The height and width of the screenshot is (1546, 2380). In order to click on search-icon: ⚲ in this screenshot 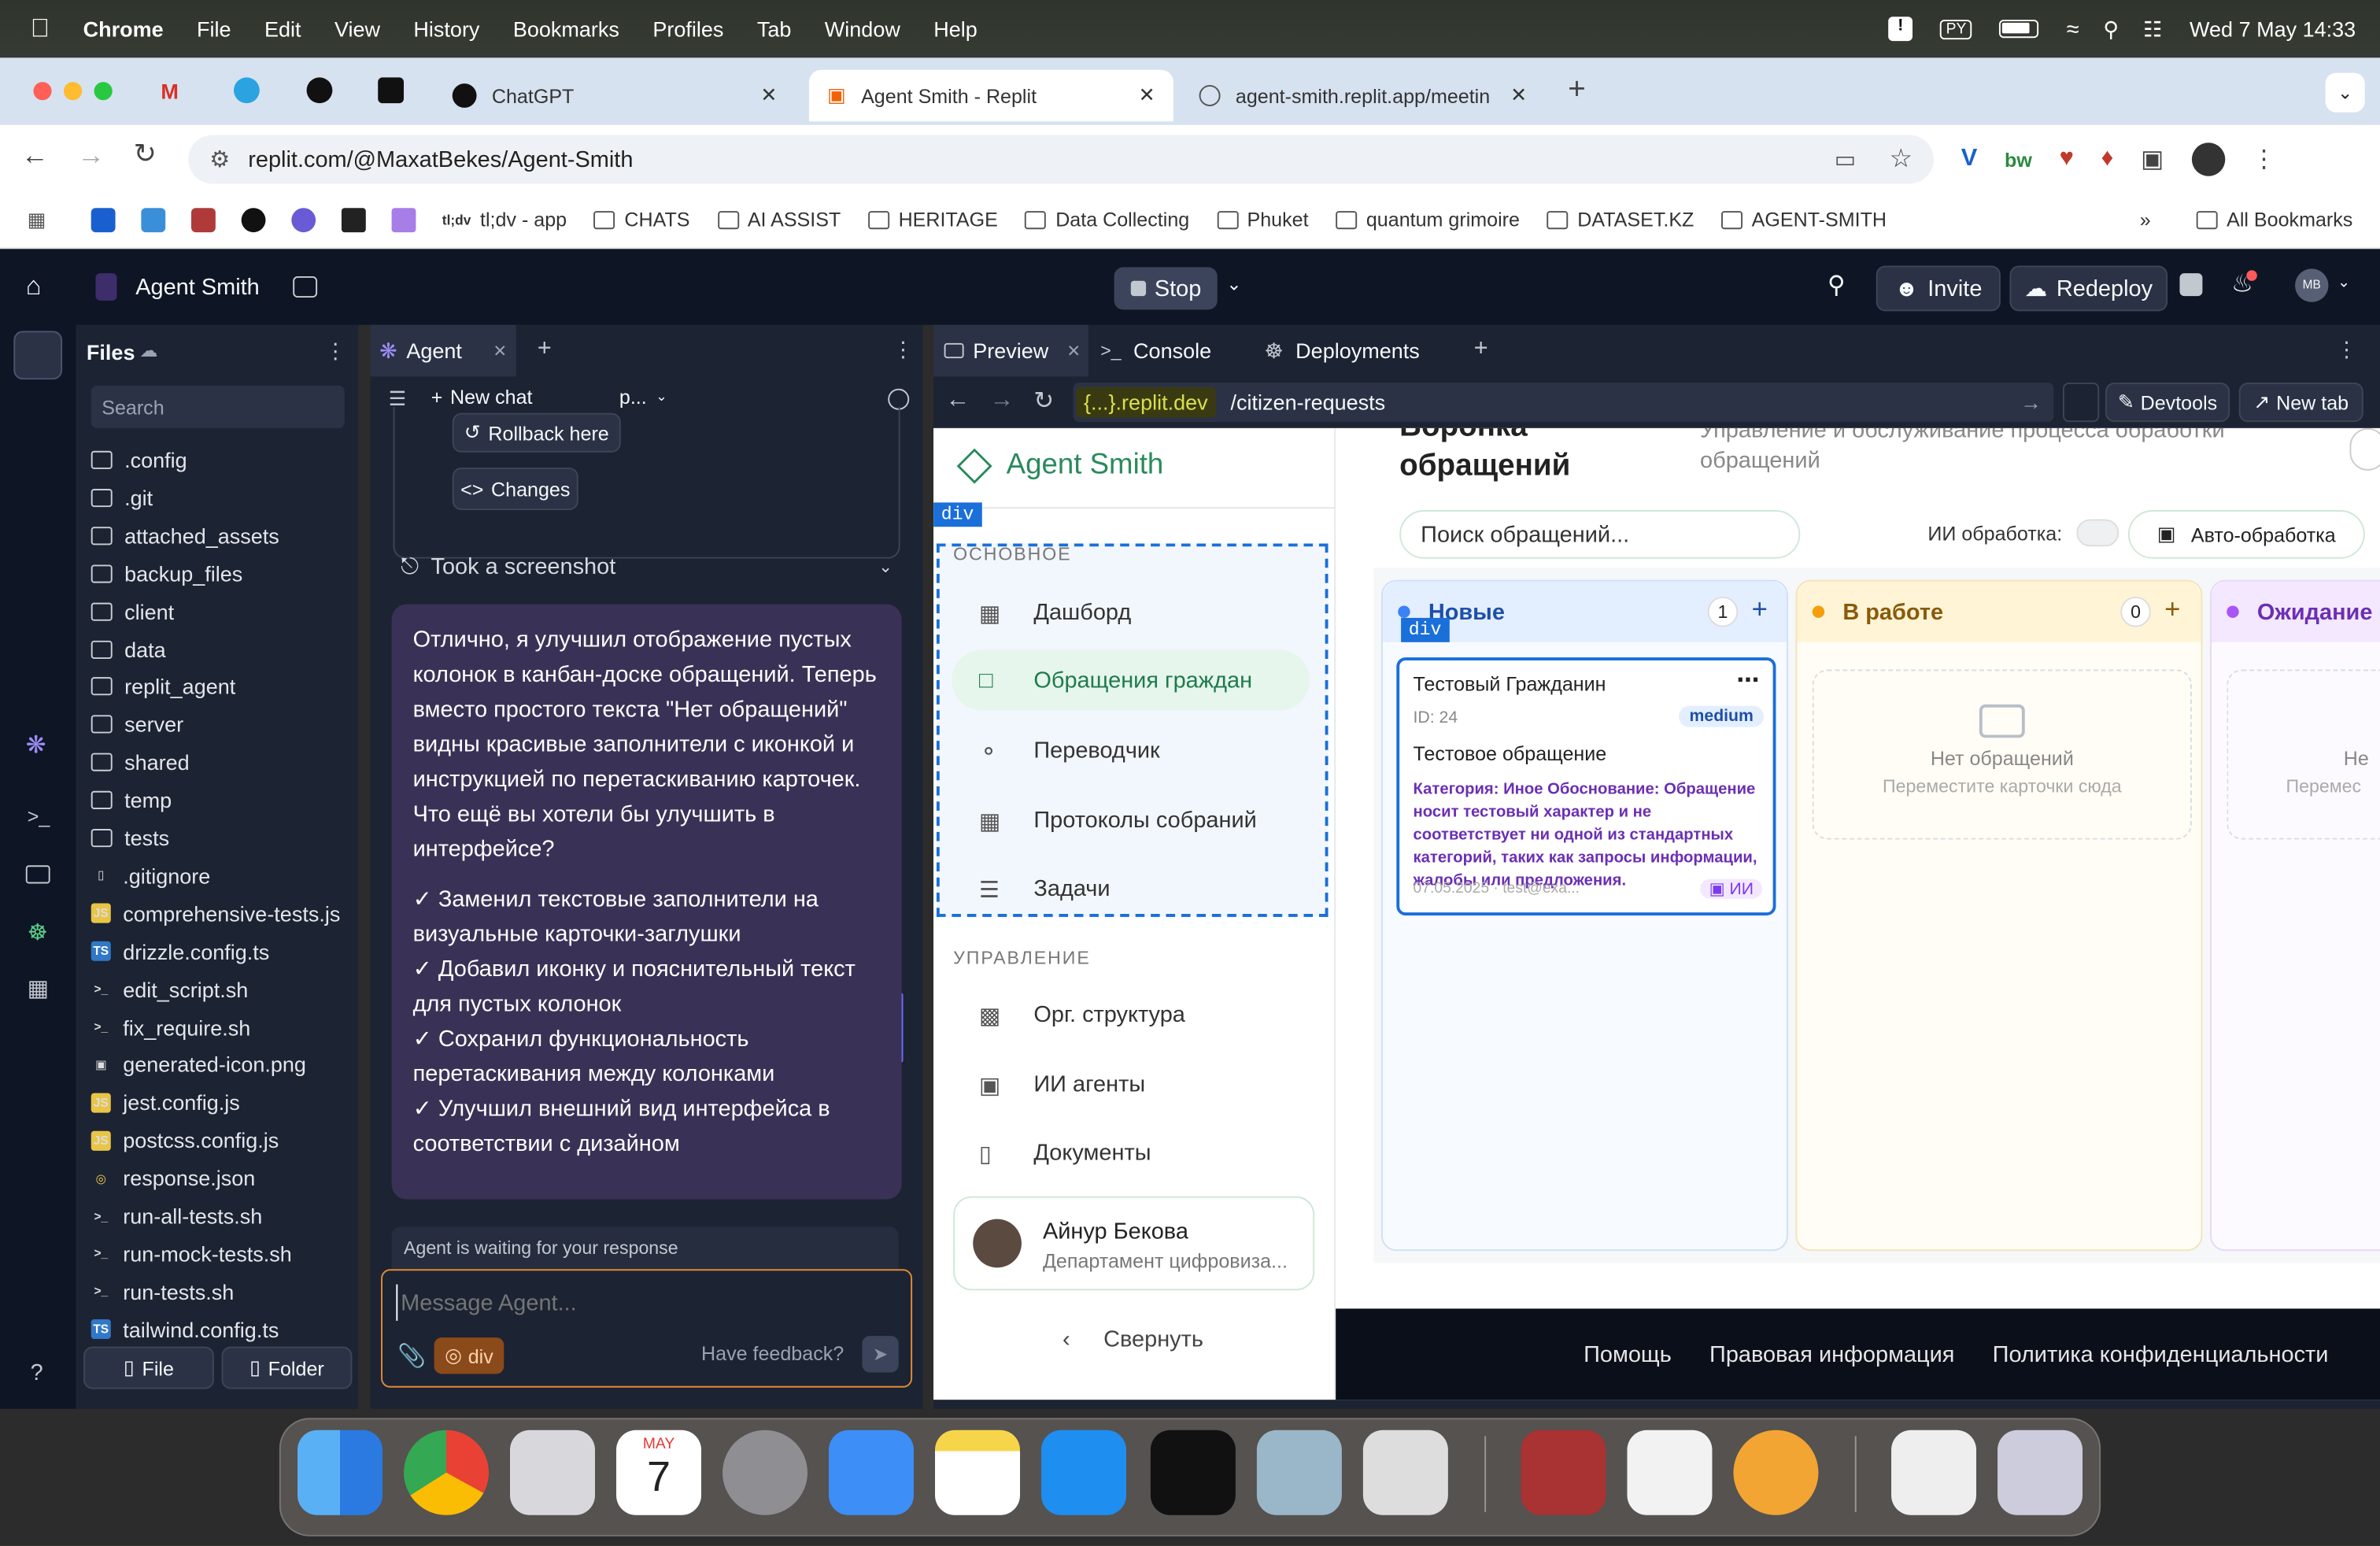, I will do `click(1837, 285)`.